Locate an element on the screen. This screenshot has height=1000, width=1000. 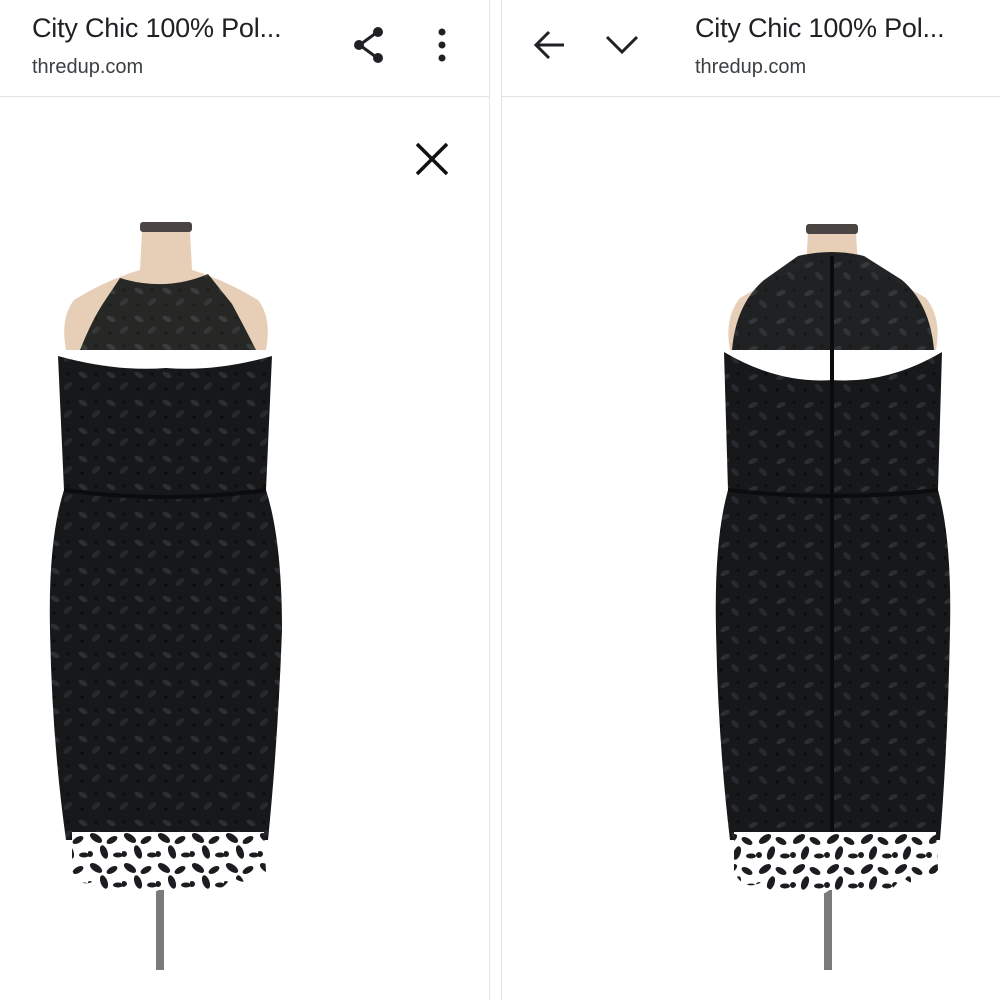
close-icon is located at coordinates (432, 159).